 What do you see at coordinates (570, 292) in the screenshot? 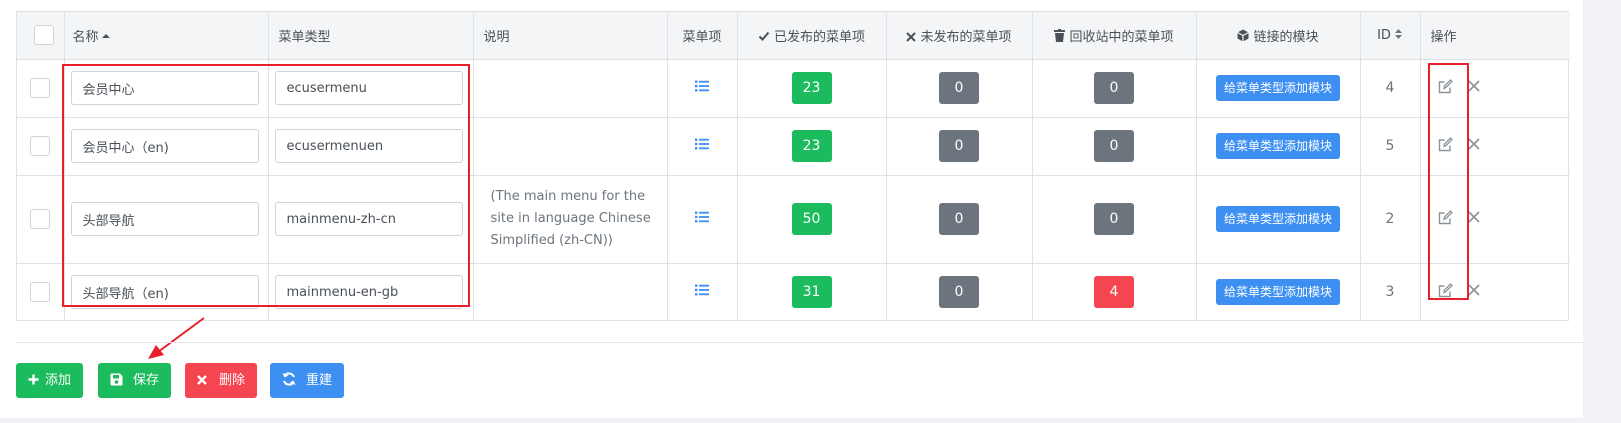
I see `description-cell` at bounding box center [570, 292].